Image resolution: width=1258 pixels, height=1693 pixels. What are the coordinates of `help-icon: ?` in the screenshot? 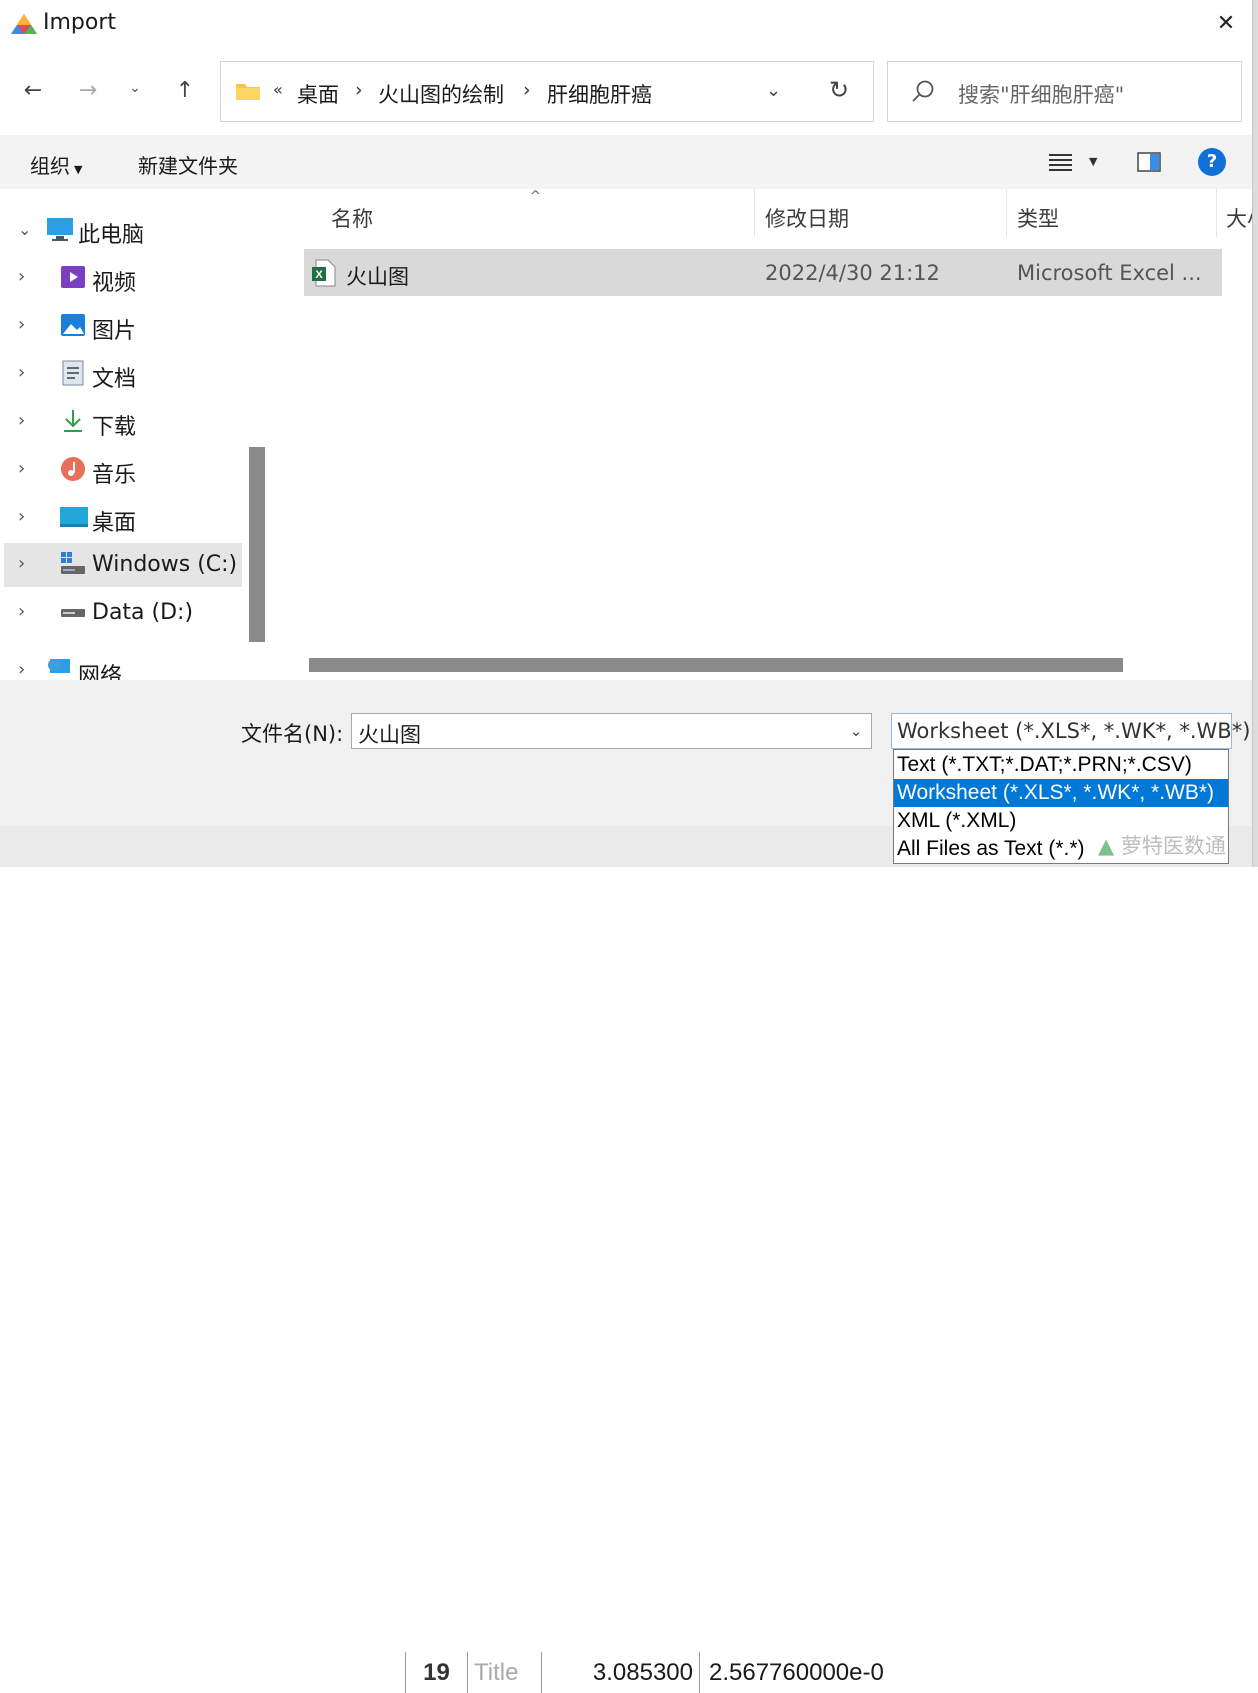 It's located at (1212, 162).